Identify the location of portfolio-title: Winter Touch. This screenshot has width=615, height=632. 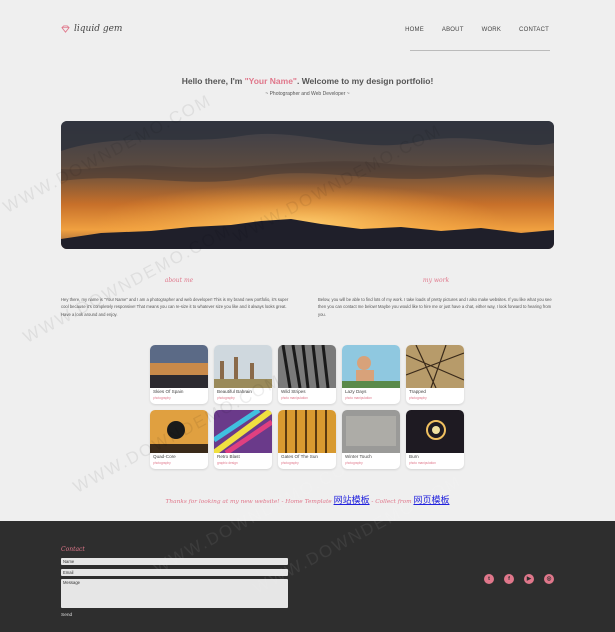
(358, 456).